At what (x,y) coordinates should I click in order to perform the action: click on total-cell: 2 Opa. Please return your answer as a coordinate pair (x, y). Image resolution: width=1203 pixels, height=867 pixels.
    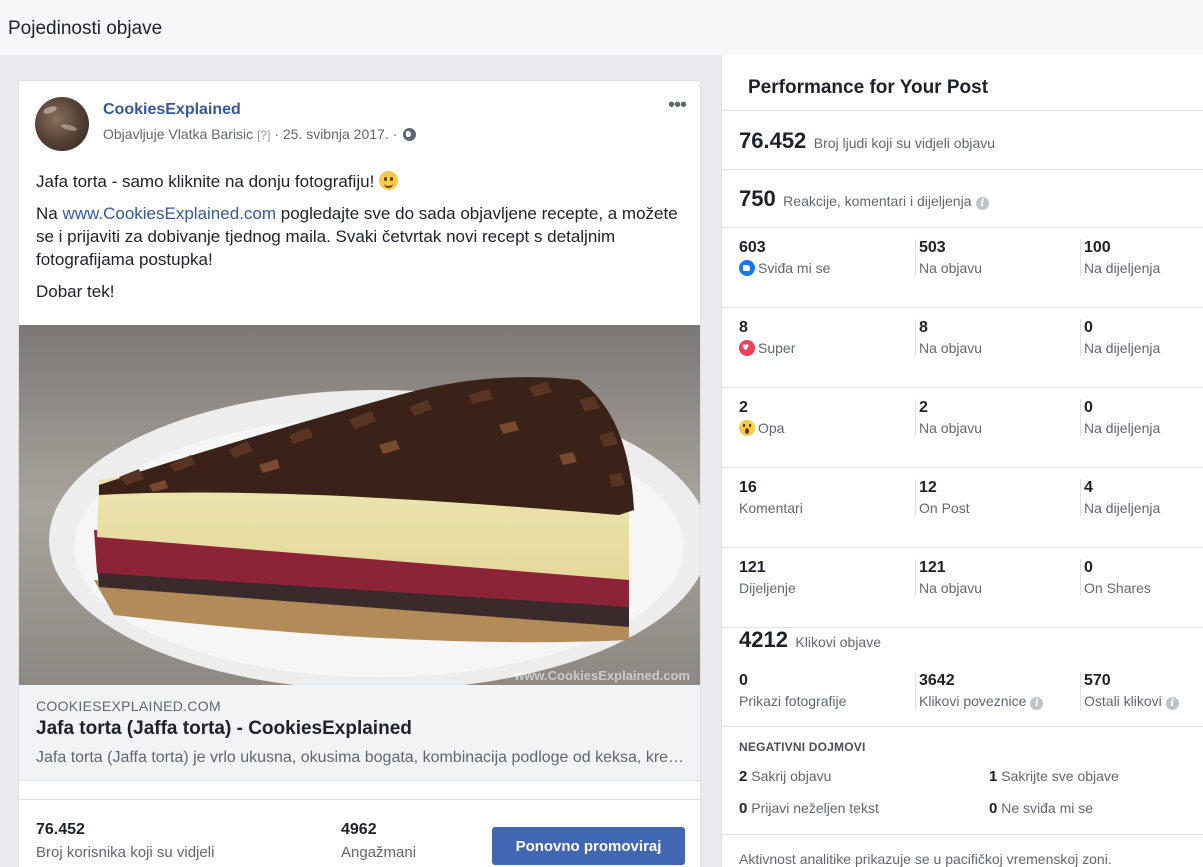
    Looking at the image, I should click on (761, 417).